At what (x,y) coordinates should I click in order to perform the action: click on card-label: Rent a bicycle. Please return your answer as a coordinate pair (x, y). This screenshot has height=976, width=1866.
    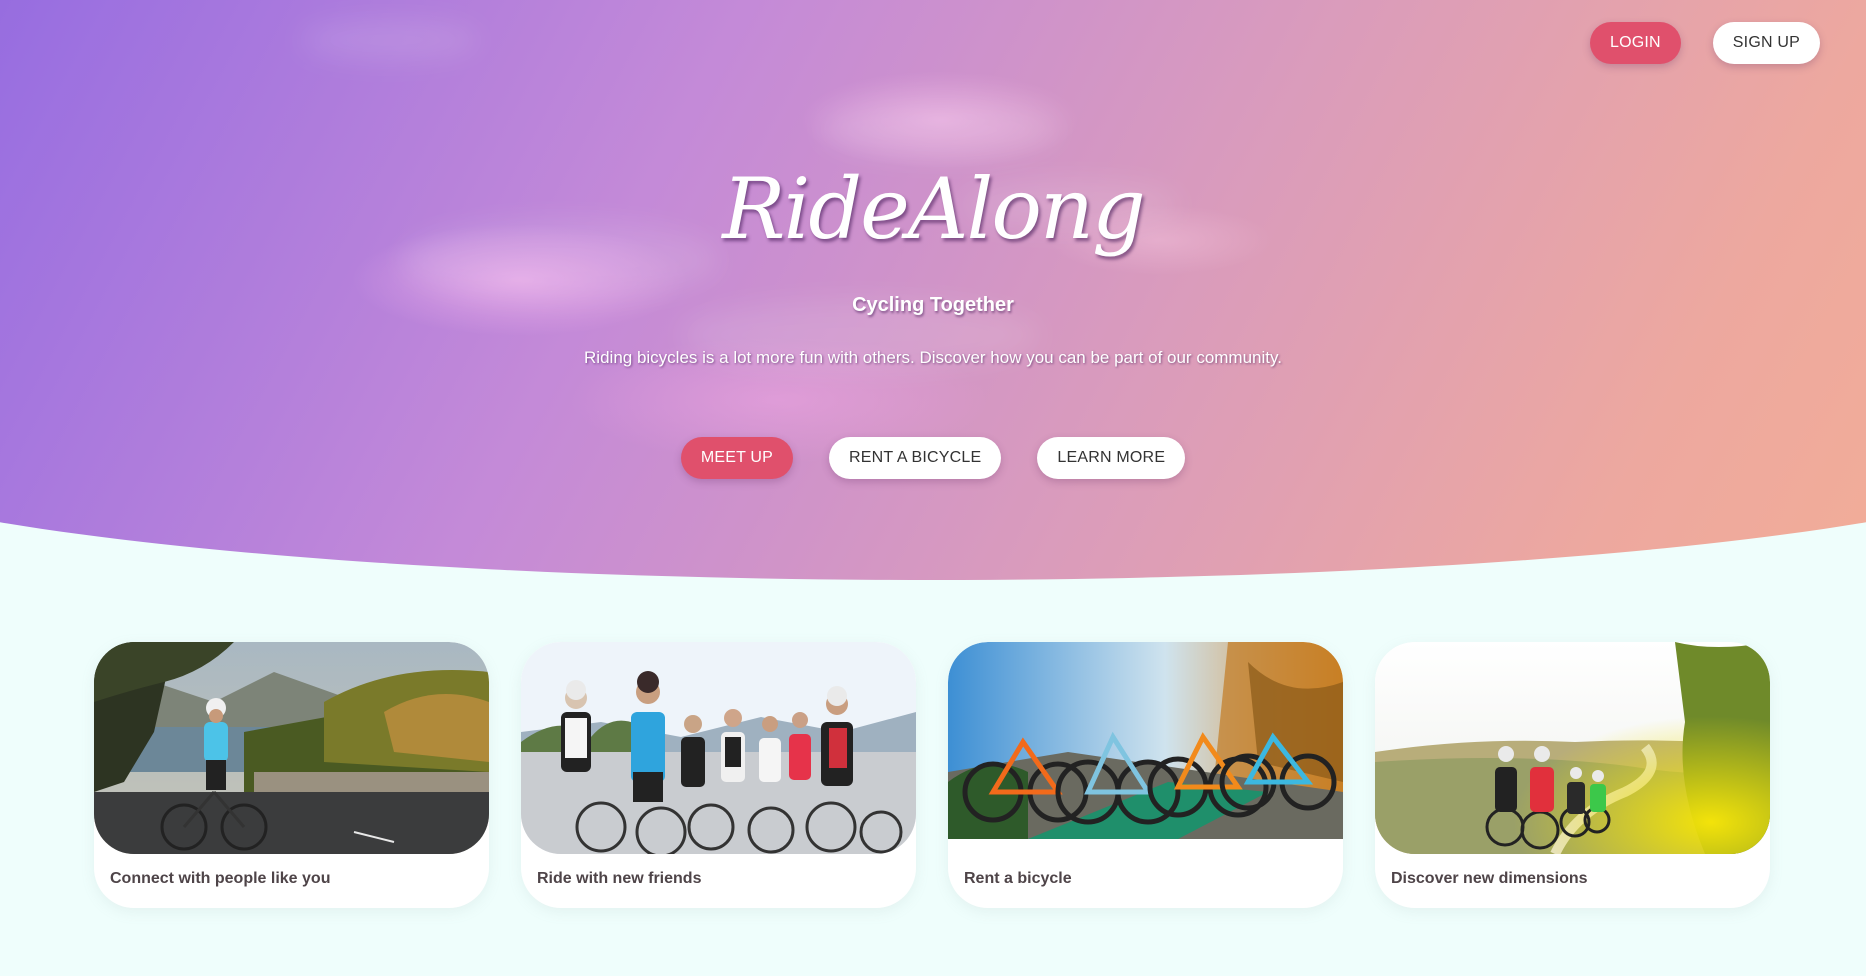
    Looking at the image, I should click on (1018, 878).